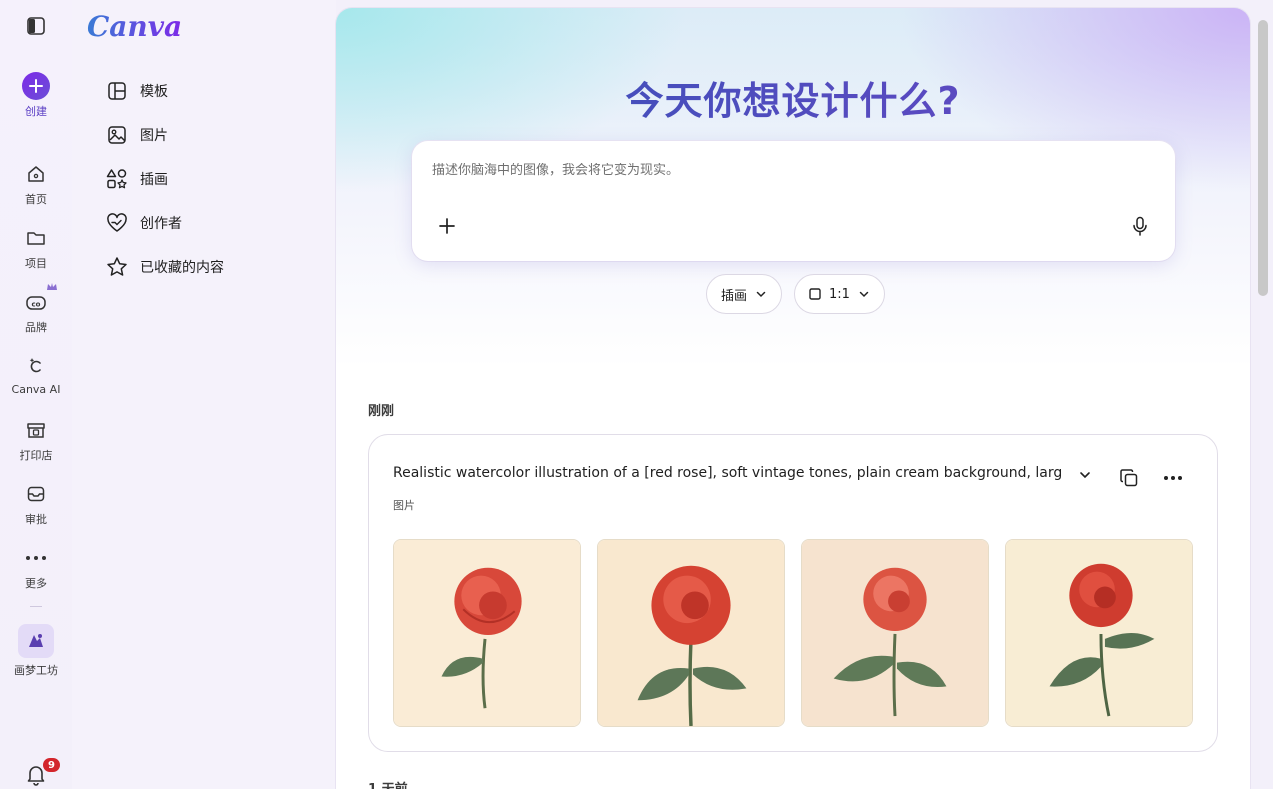  Describe the element at coordinates (36, 389) in the screenshot. I see `rail-item-label: Canva AI` at that location.